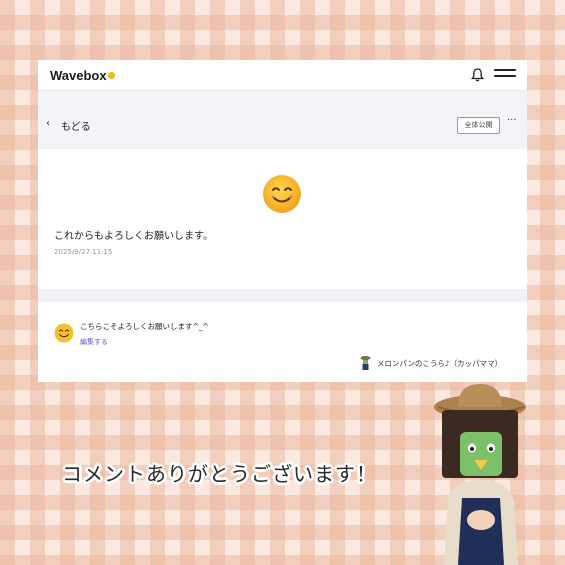 The image size is (565, 565). I want to click on nav-row: ‹ もどる 全体公開 ···, so click(282, 120).